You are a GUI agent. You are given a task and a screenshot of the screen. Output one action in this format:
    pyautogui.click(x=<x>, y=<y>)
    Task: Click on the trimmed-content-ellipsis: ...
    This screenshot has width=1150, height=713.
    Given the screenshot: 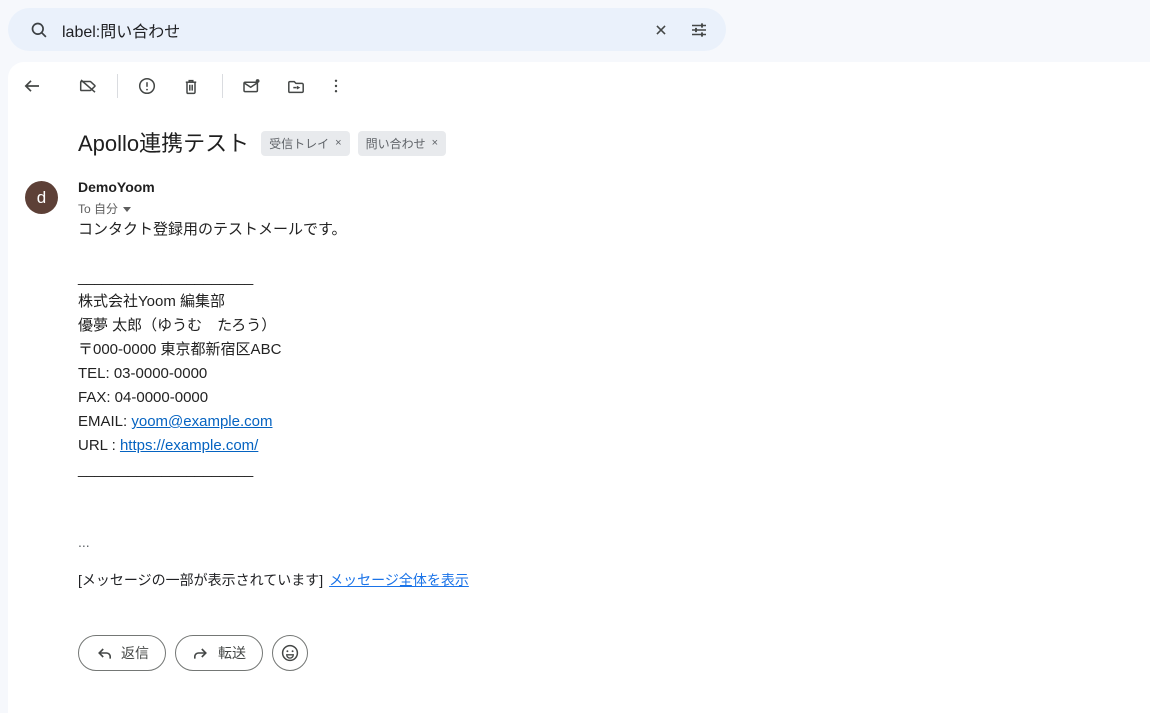 What is the action you would take?
    pyautogui.click(x=84, y=542)
    